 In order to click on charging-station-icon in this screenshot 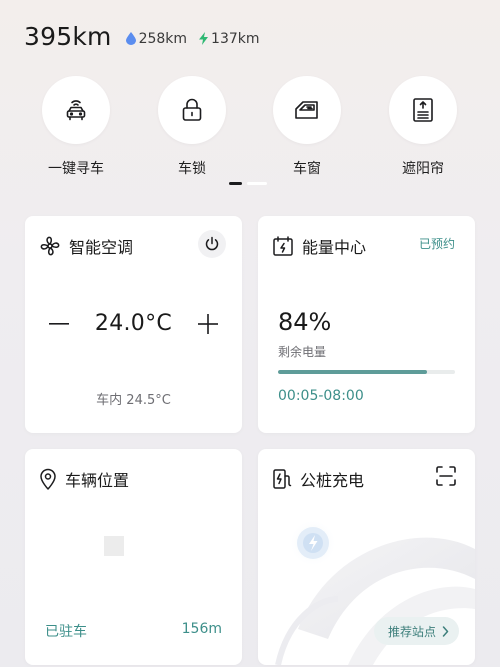, I will do `click(282, 479)`.